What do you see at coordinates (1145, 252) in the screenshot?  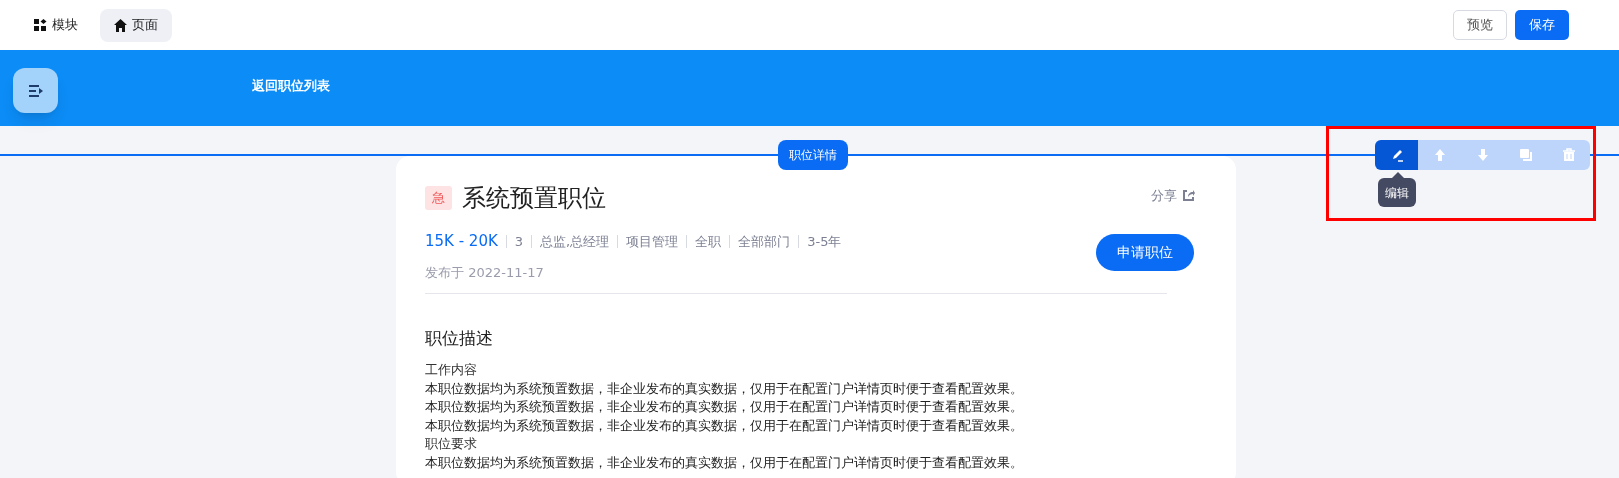 I see `apply-button: 申请职位` at bounding box center [1145, 252].